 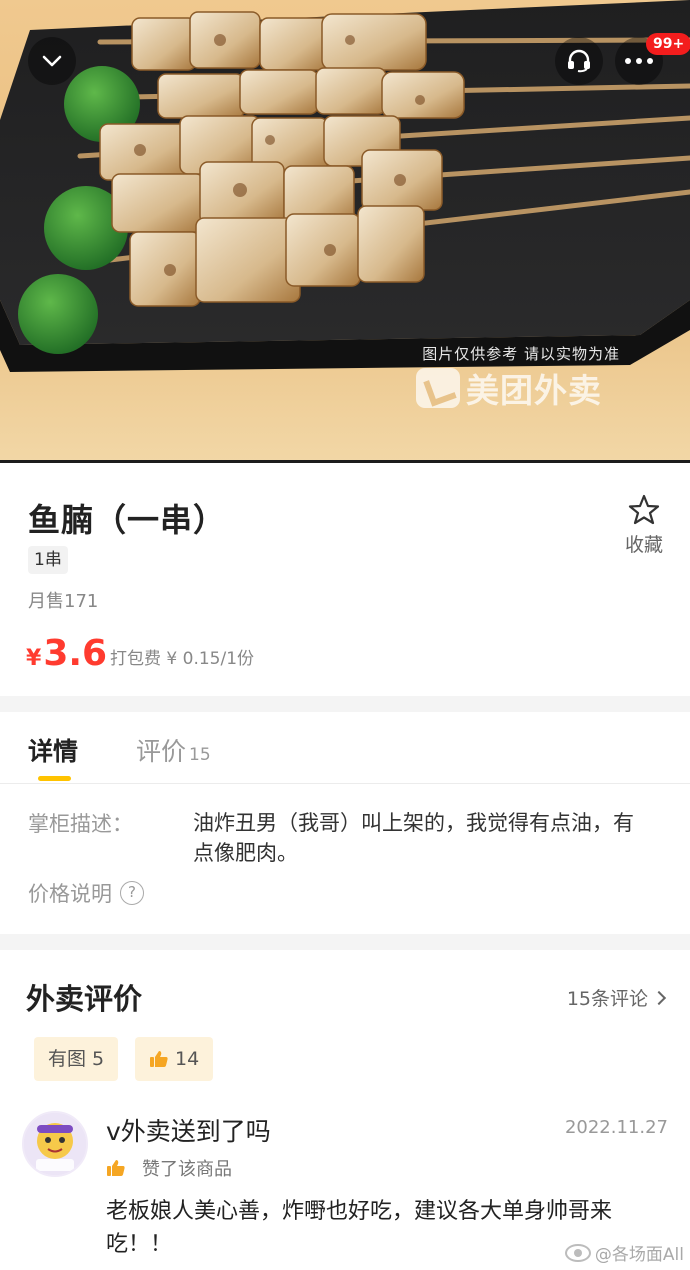 I want to click on tab-reviews: 评价 15, so click(x=173, y=750).